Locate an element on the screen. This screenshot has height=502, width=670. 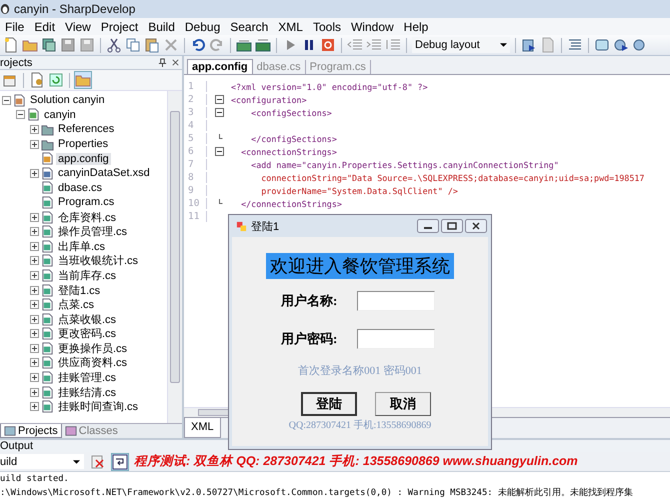
paste-icon is located at coordinates (152, 45).